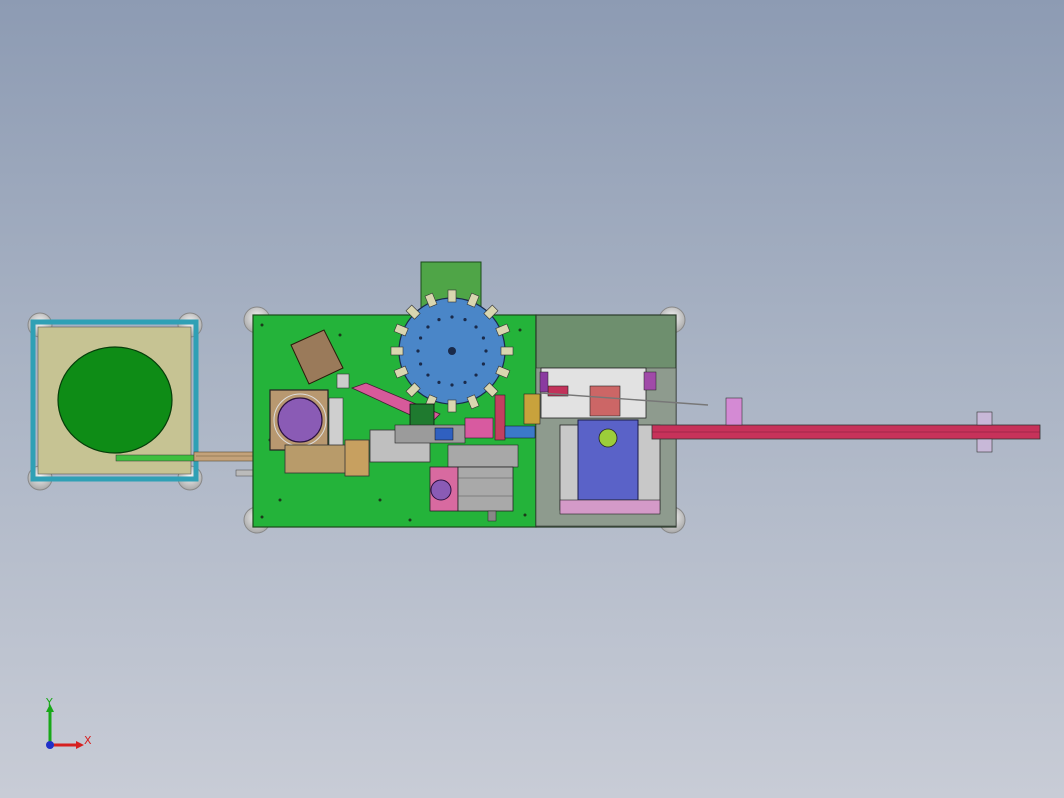 Image resolution: width=1064 pixels, height=798 pixels. I want to click on y-axis-label: Y, so click(49, 702).